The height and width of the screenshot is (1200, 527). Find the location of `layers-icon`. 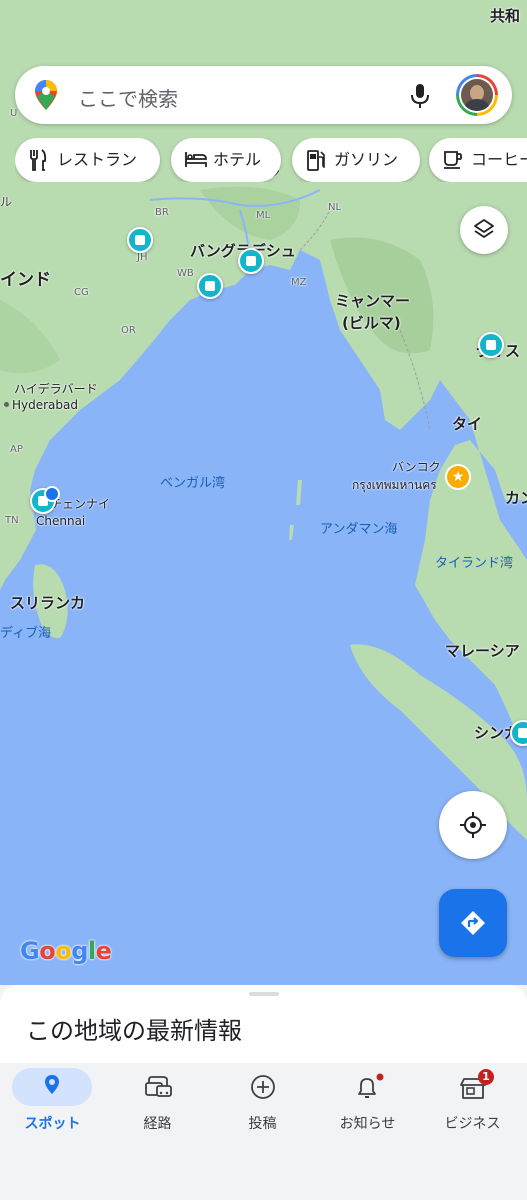

layers-icon is located at coordinates (484, 228).